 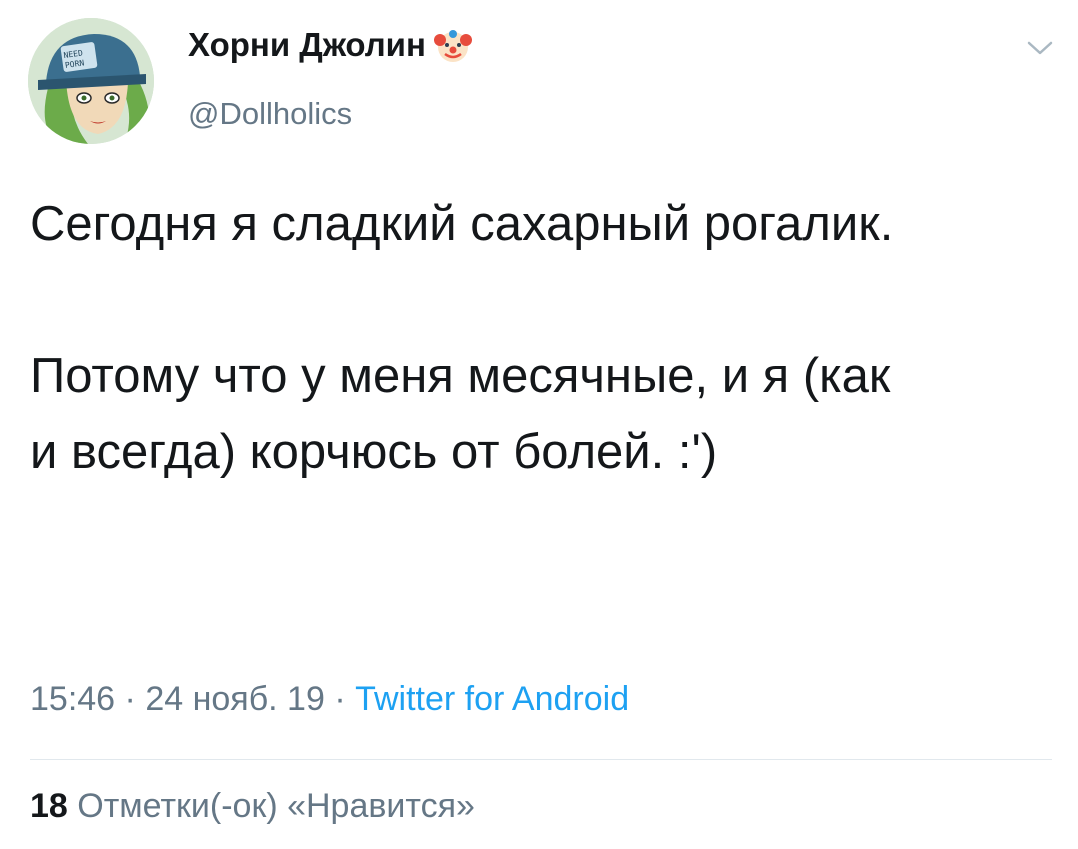 What do you see at coordinates (1040, 48) in the screenshot?
I see `chevron-down-icon` at bounding box center [1040, 48].